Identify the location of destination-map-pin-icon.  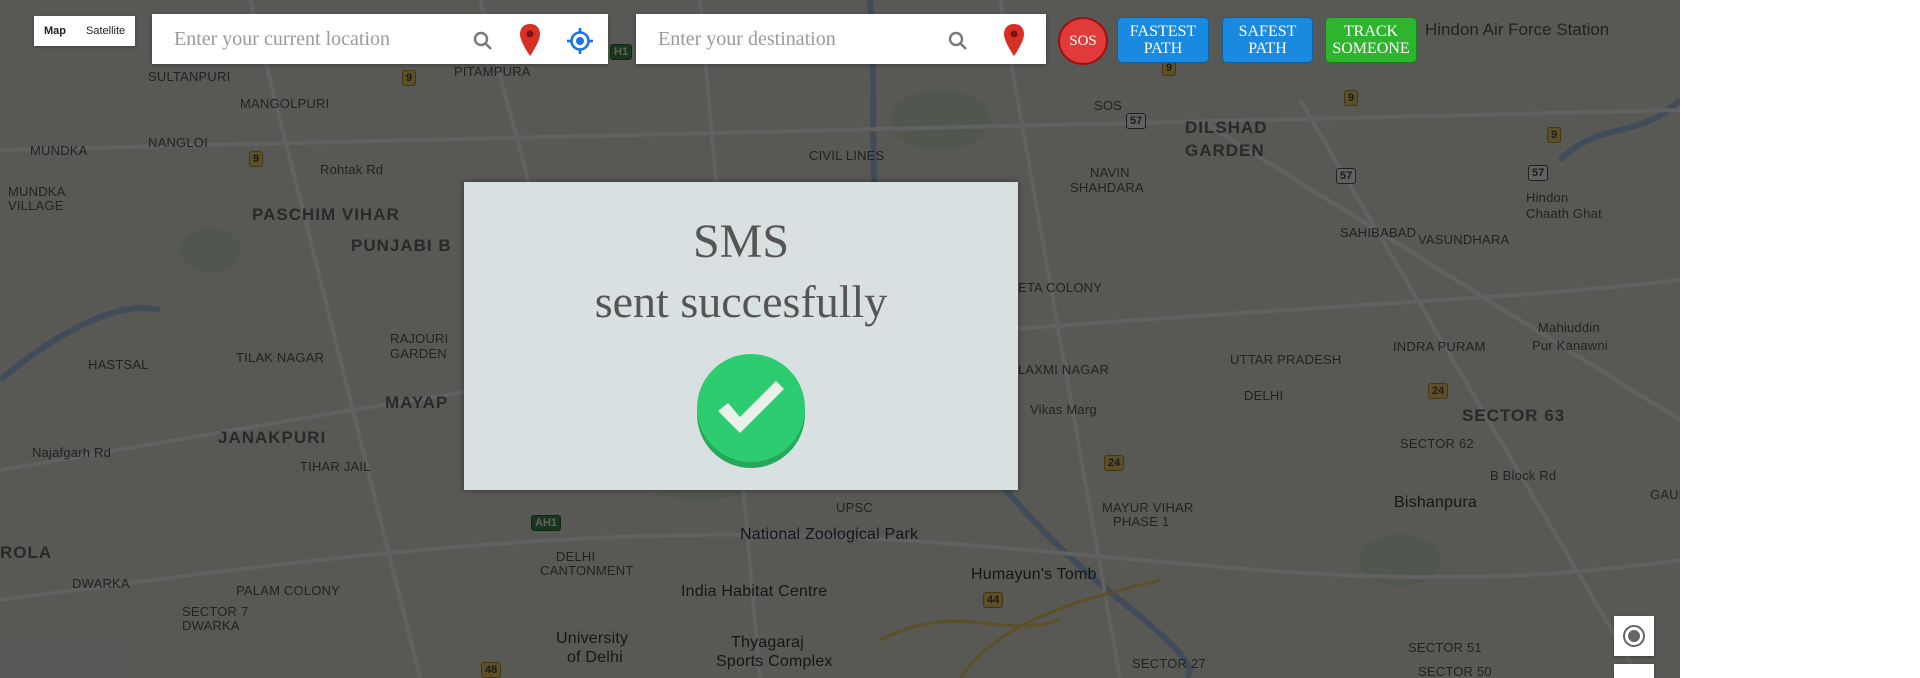
(1014, 40).